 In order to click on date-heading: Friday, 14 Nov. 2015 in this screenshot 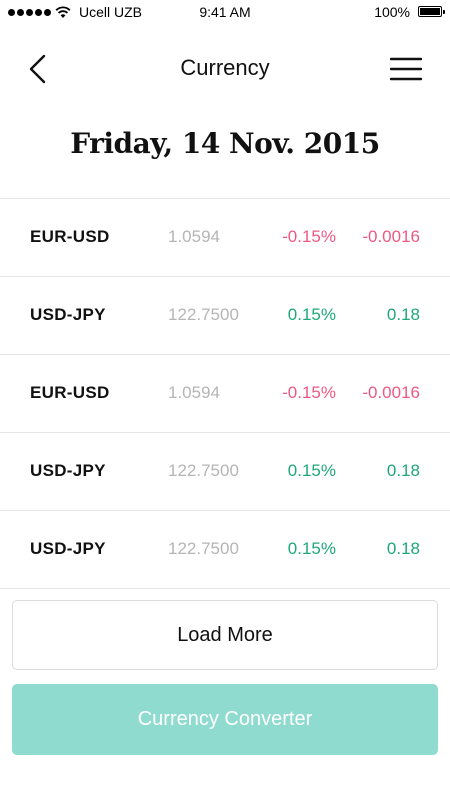, I will do `click(225, 143)`.